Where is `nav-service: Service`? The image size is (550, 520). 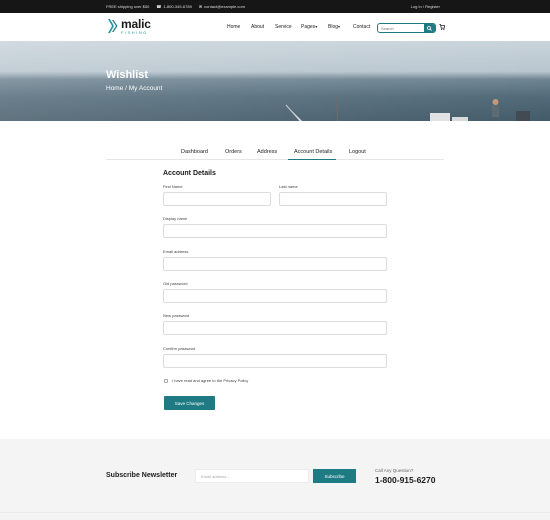
nav-service: Service is located at coordinates (283, 27).